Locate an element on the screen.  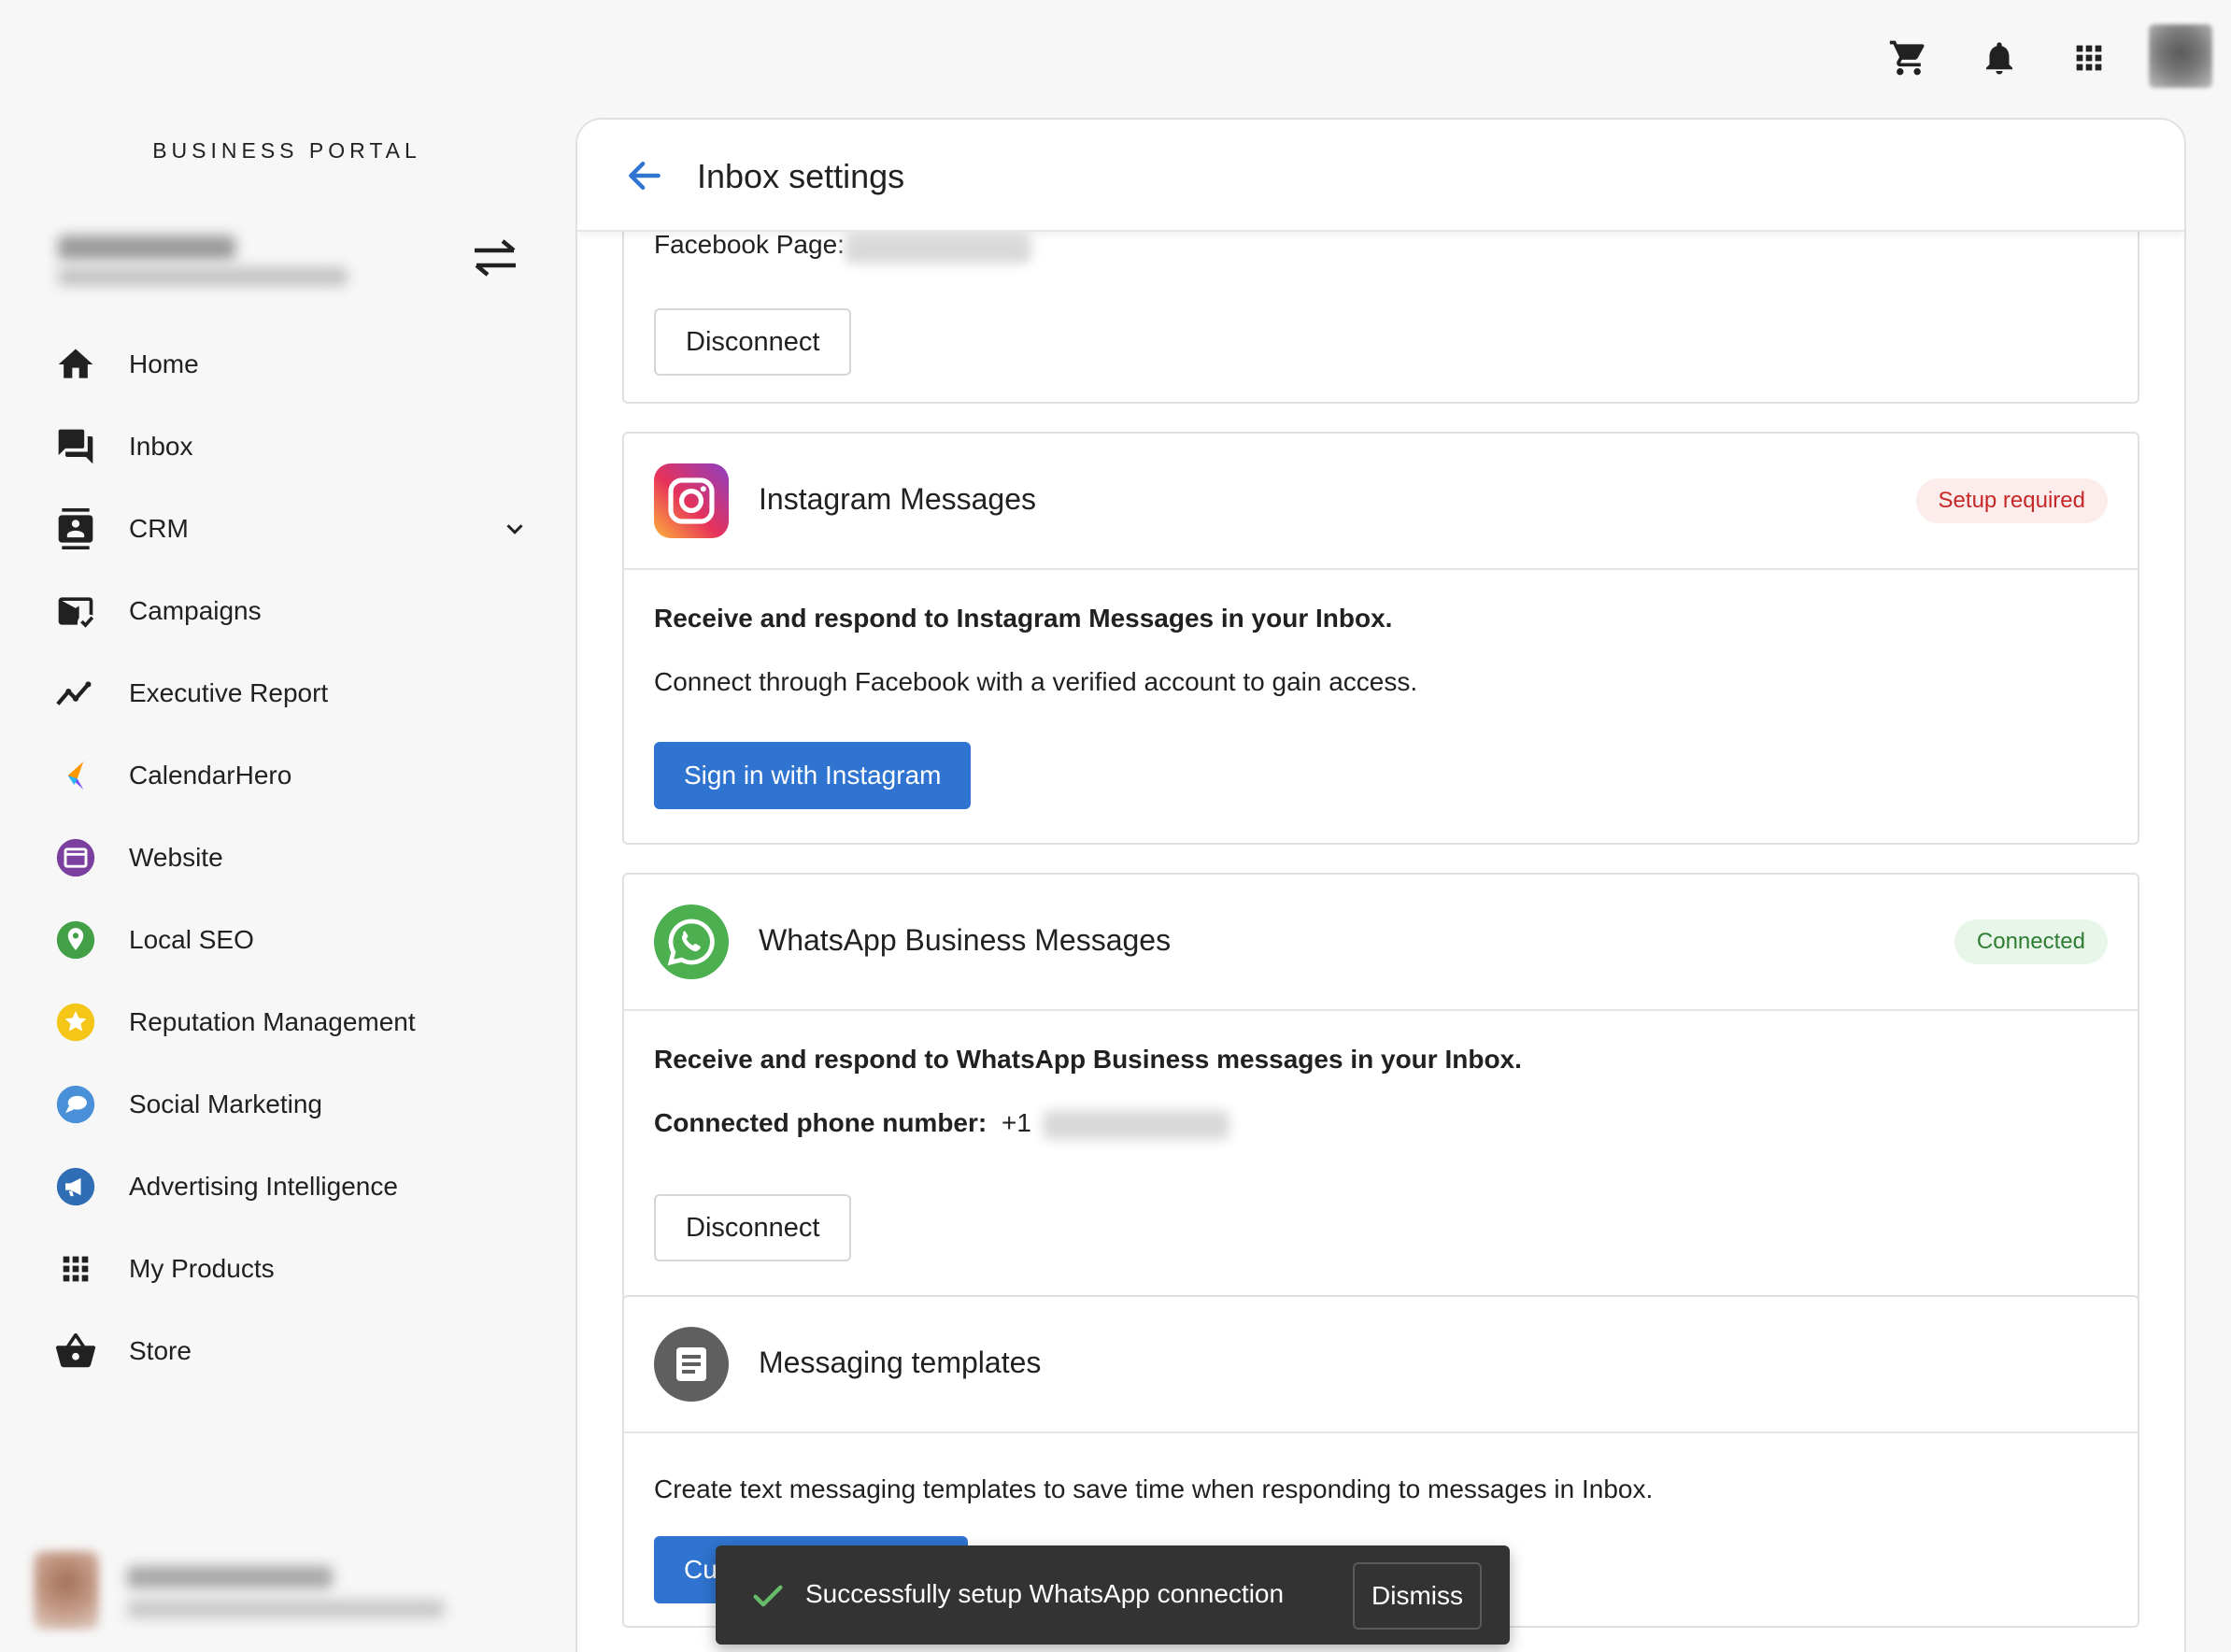
toast-message: Successfully setup WhatsApp connection is located at coordinates (1045, 1593).